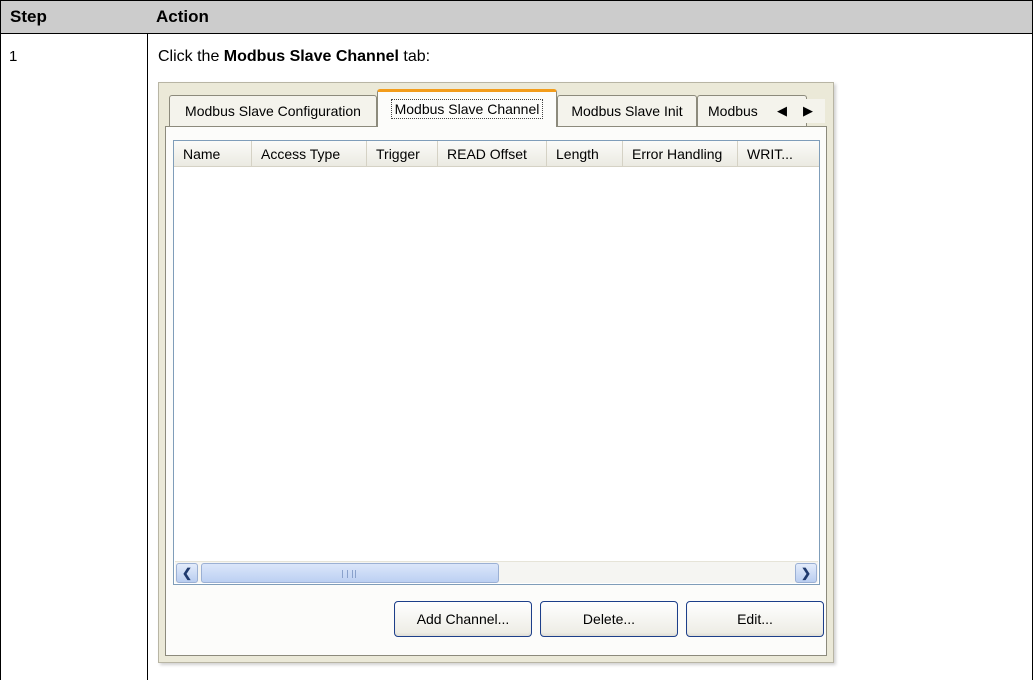  What do you see at coordinates (680, 154) in the screenshot?
I see `column-header-error-handling: Error Handling` at bounding box center [680, 154].